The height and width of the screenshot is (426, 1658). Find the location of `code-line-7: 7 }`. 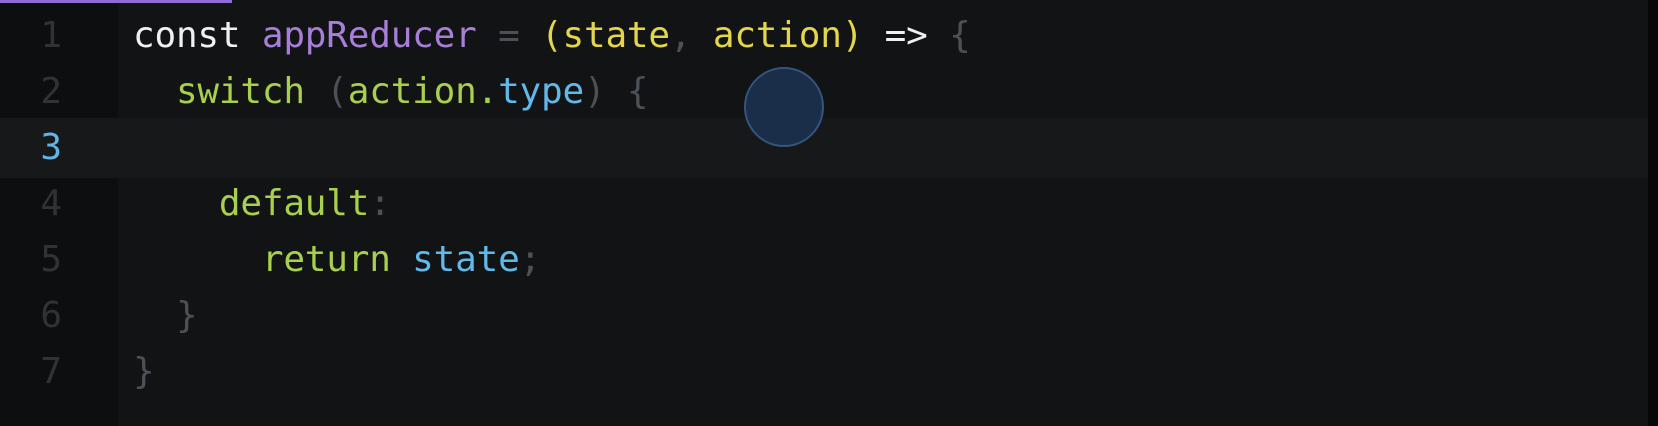

code-line-7: 7 } is located at coordinates (824, 372).